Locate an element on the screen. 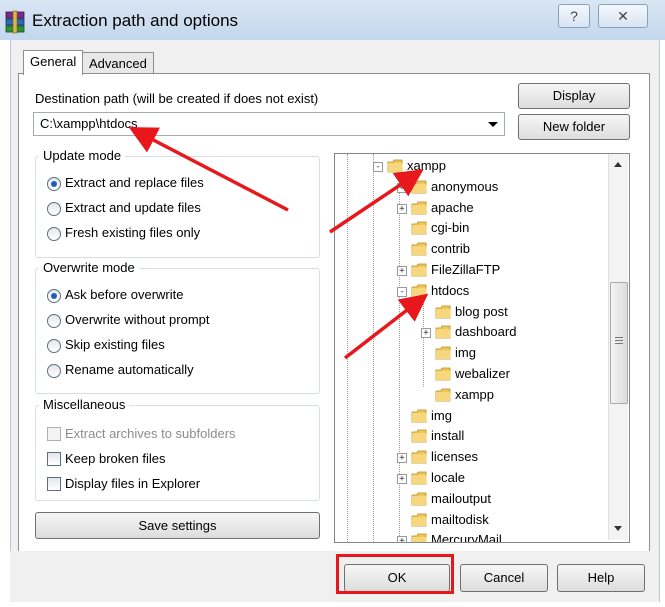  tree-node: FileZillaFTP is located at coordinates (465, 270).